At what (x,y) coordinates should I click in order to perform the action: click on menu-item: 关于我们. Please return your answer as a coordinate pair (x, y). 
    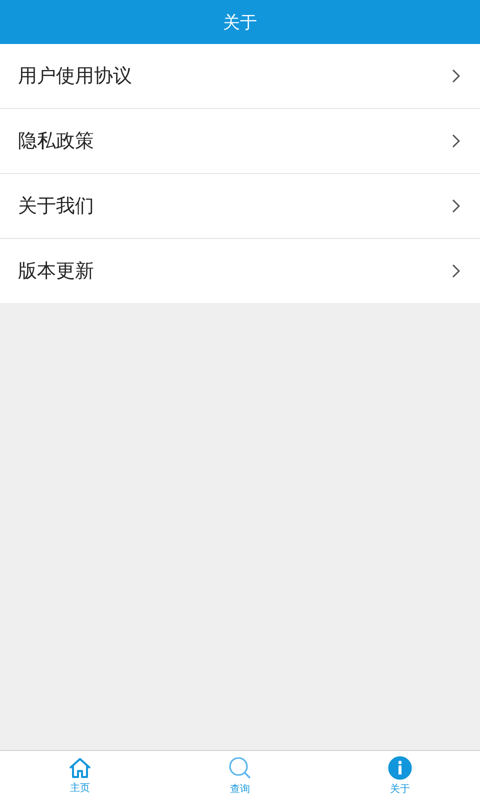
    Looking at the image, I should click on (240, 206).